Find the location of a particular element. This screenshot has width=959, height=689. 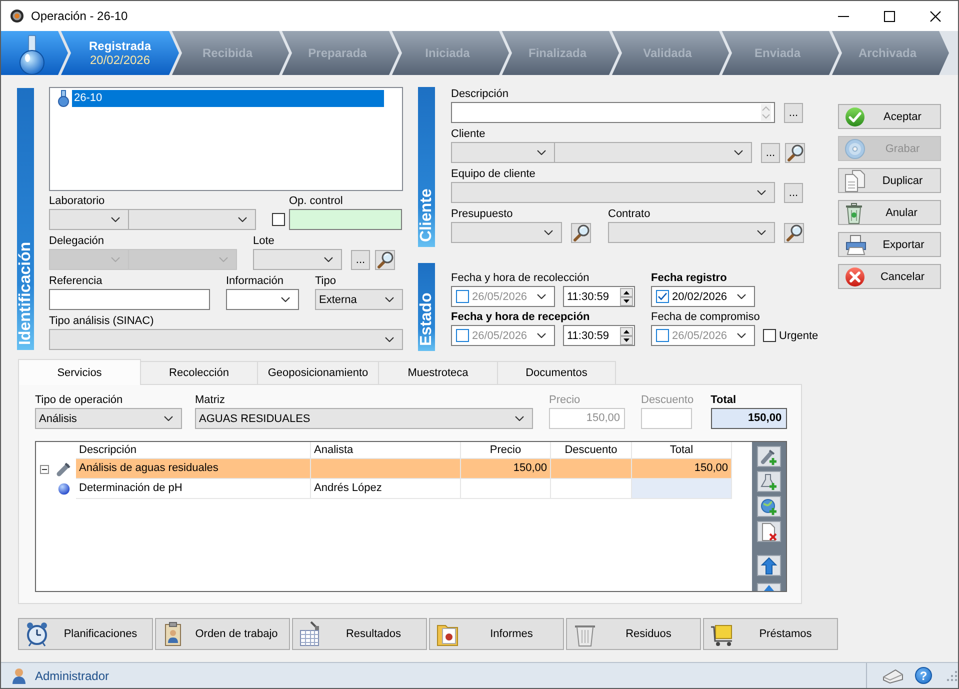

tree-item: 26-10 is located at coordinates (228, 98).